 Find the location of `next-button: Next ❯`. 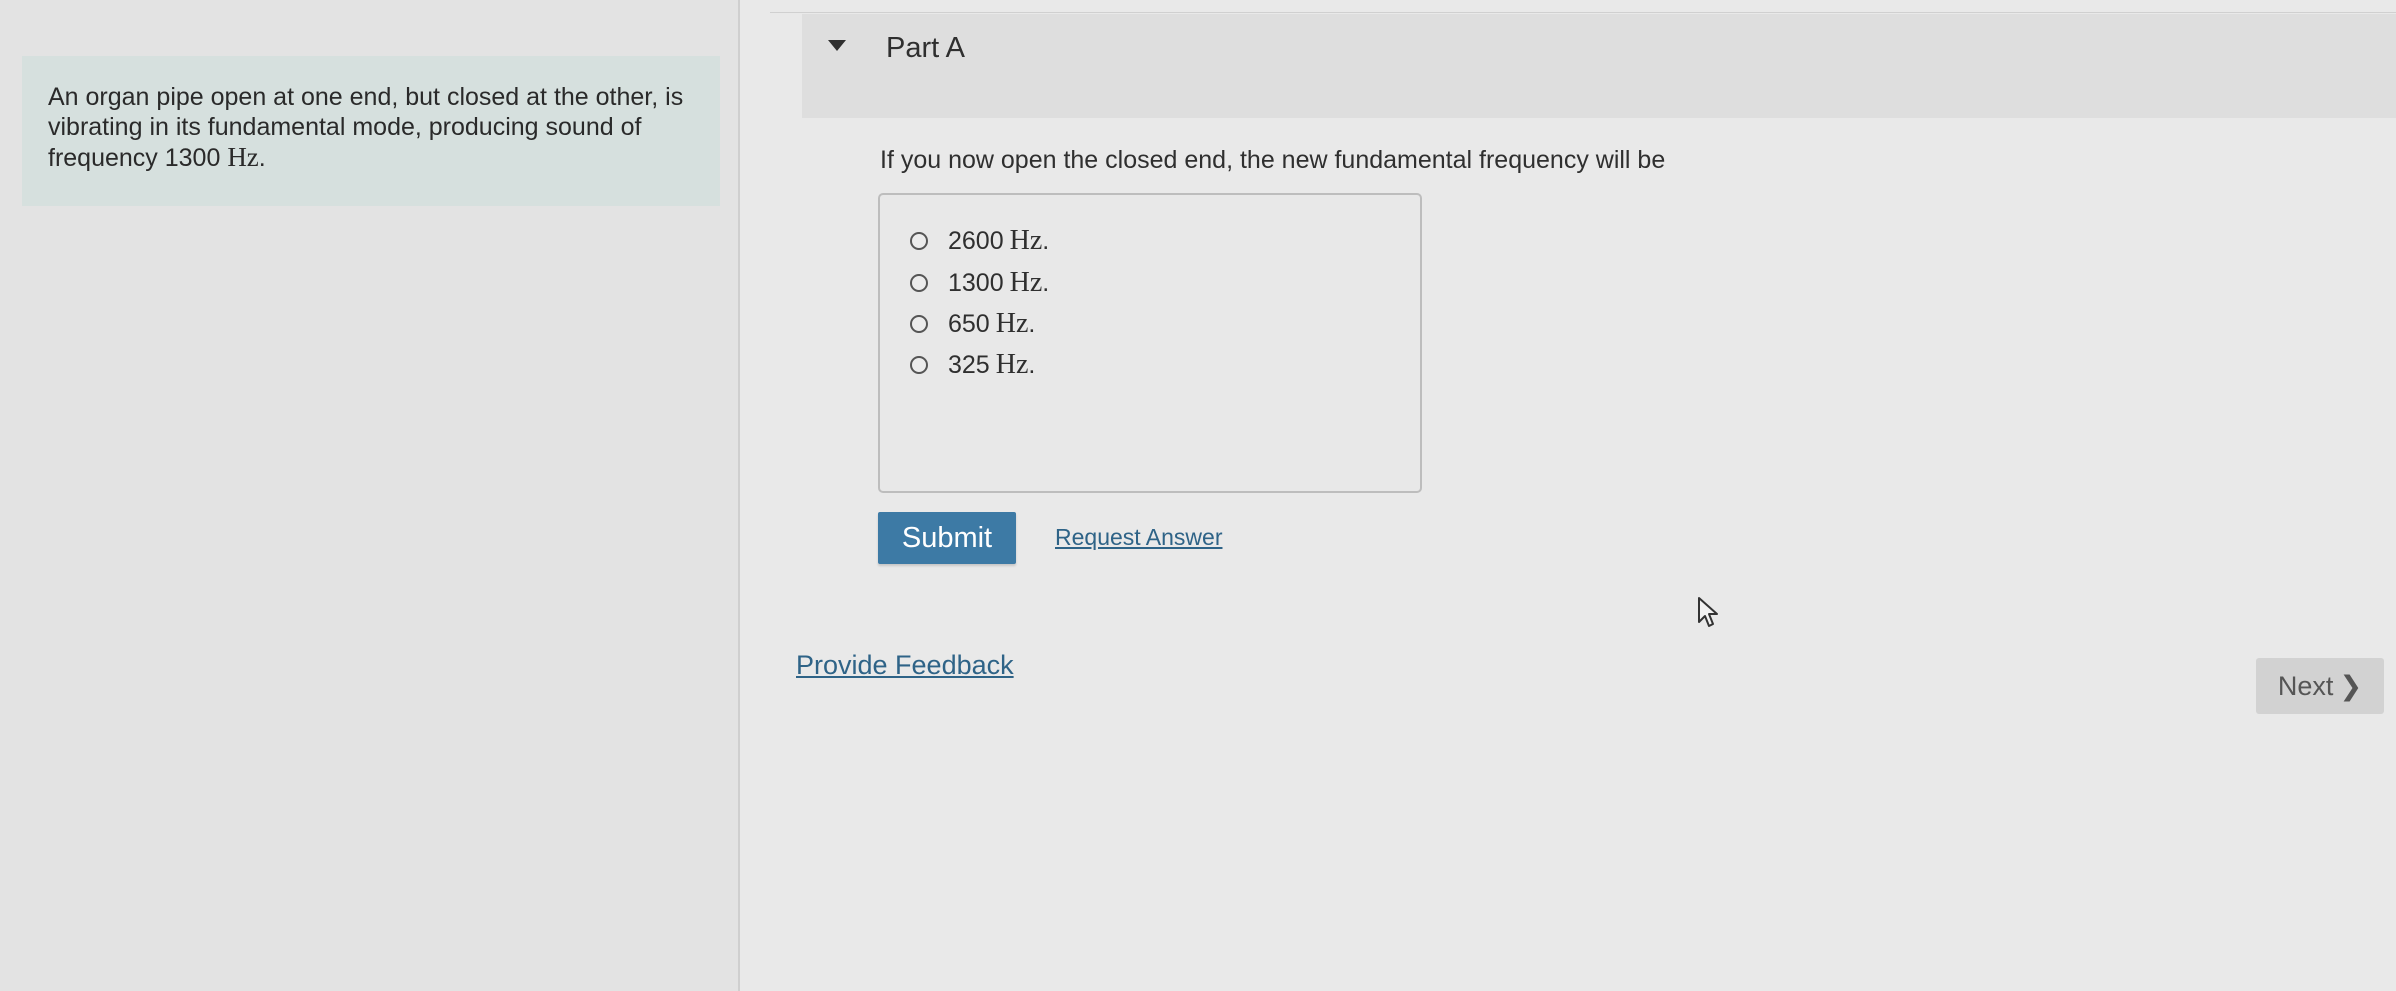

next-button: Next ❯ is located at coordinates (2320, 686).